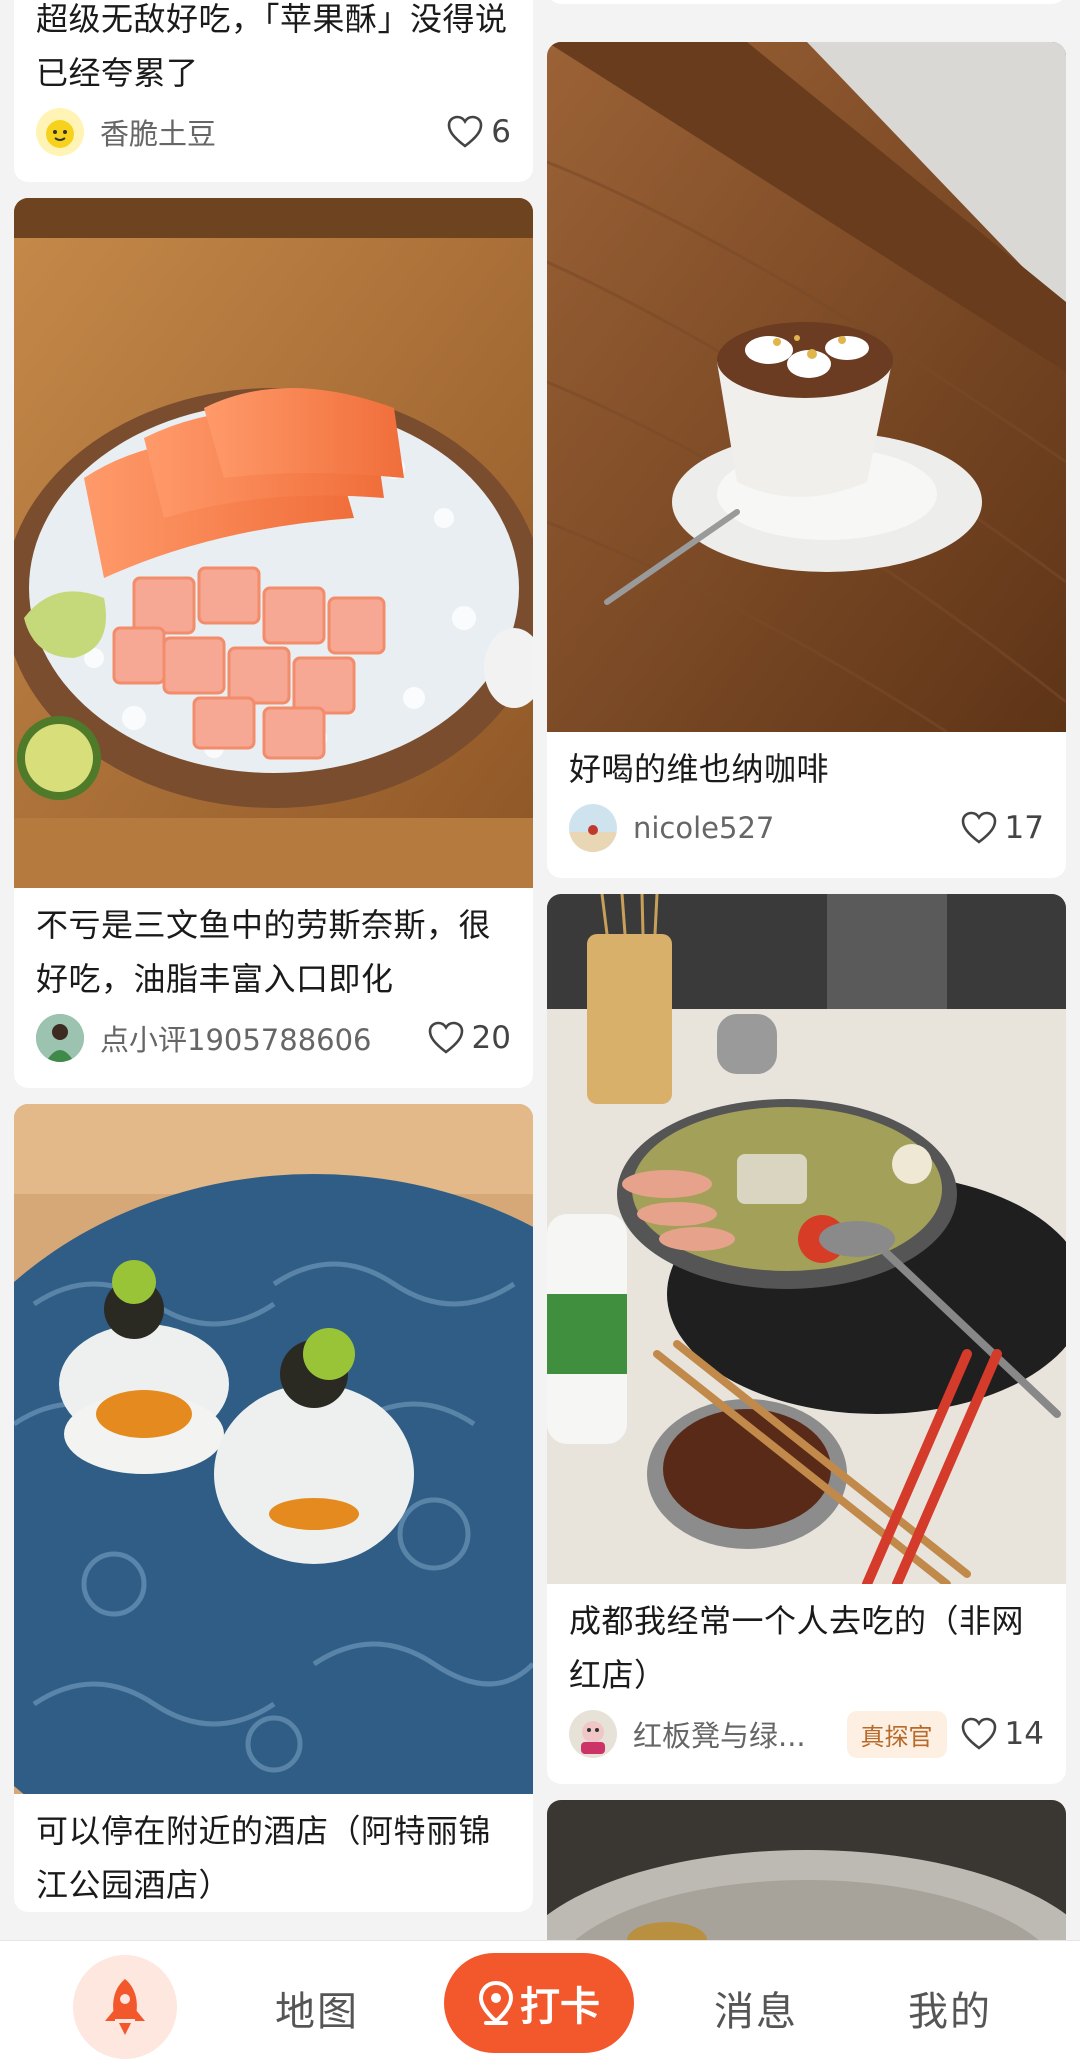 This screenshot has height=2072, width=1080. I want to click on like-count: 20, so click(491, 1038).